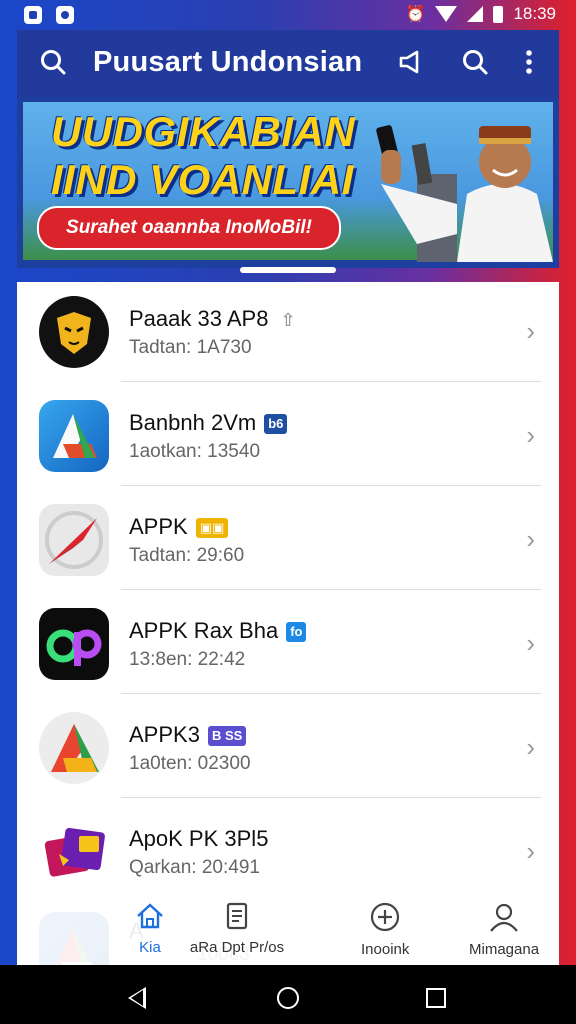 This screenshot has height=1024, width=576. Describe the element at coordinates (74, 748) in the screenshot. I see `app-icon-a-color` at that location.